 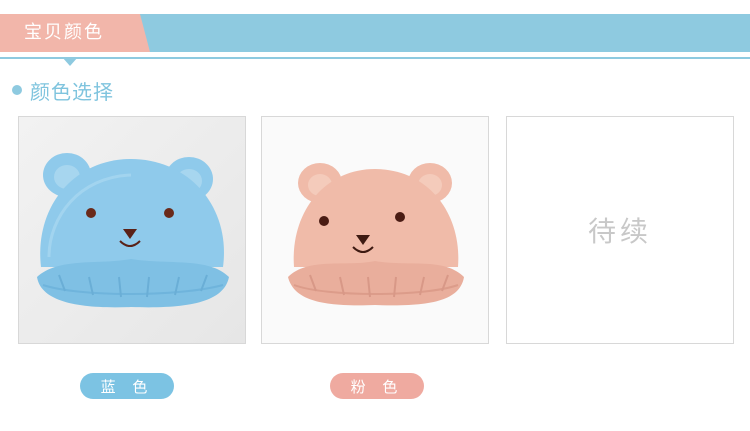 What do you see at coordinates (376, 234) in the screenshot?
I see `pink-bear-cap-image` at bounding box center [376, 234].